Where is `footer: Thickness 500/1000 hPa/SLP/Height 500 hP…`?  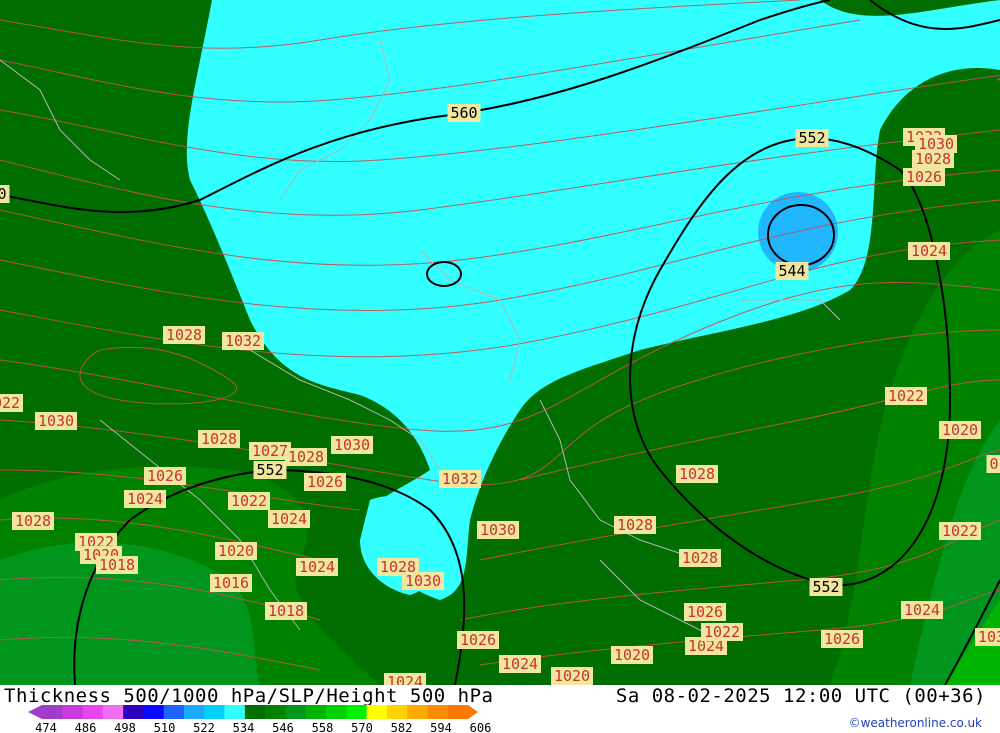 footer: Thickness 500/1000 hPa/SLP/Height 500 hP… is located at coordinates (500, 709).